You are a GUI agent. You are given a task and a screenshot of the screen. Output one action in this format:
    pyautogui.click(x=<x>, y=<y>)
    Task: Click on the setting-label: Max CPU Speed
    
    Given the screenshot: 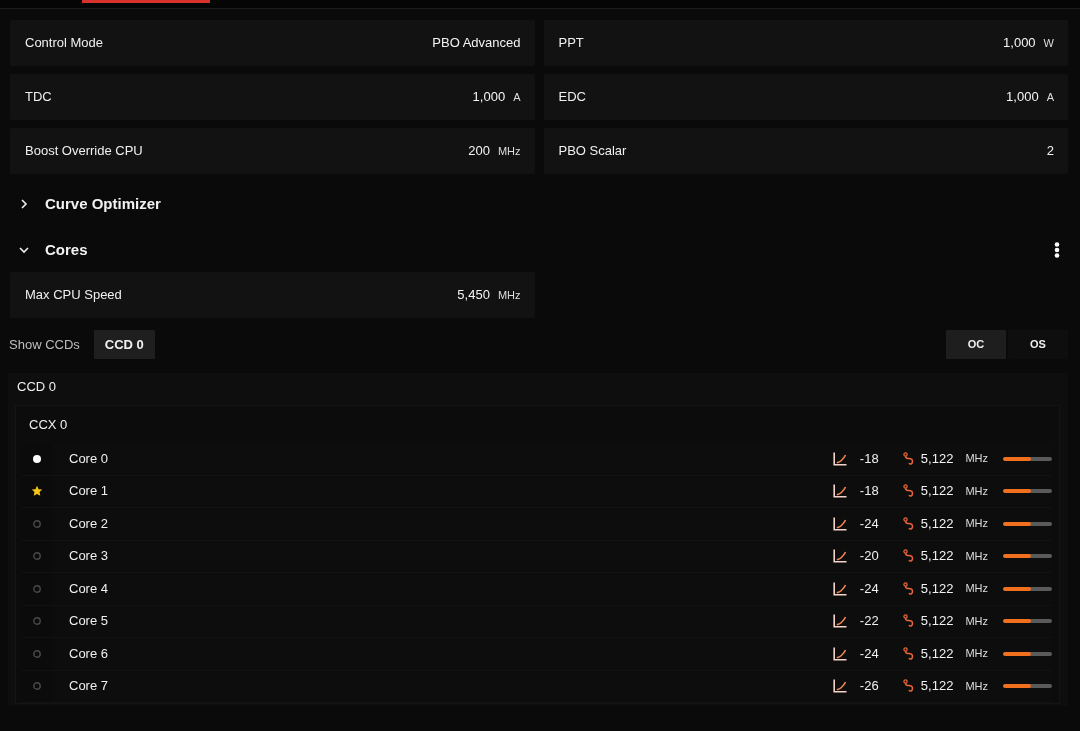 What is the action you would take?
    pyautogui.click(x=73, y=295)
    